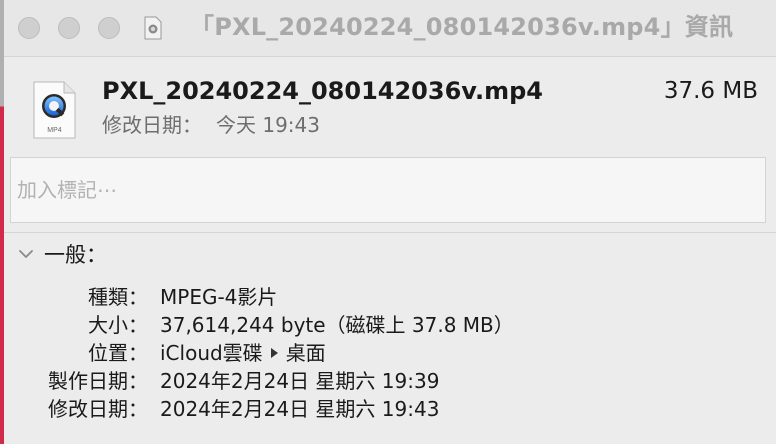 The width and height of the screenshot is (776, 444). Describe the element at coordinates (300, 409) in the screenshot. I see `modified-date-value: 2024年2月24日 星期六 19:43` at that location.